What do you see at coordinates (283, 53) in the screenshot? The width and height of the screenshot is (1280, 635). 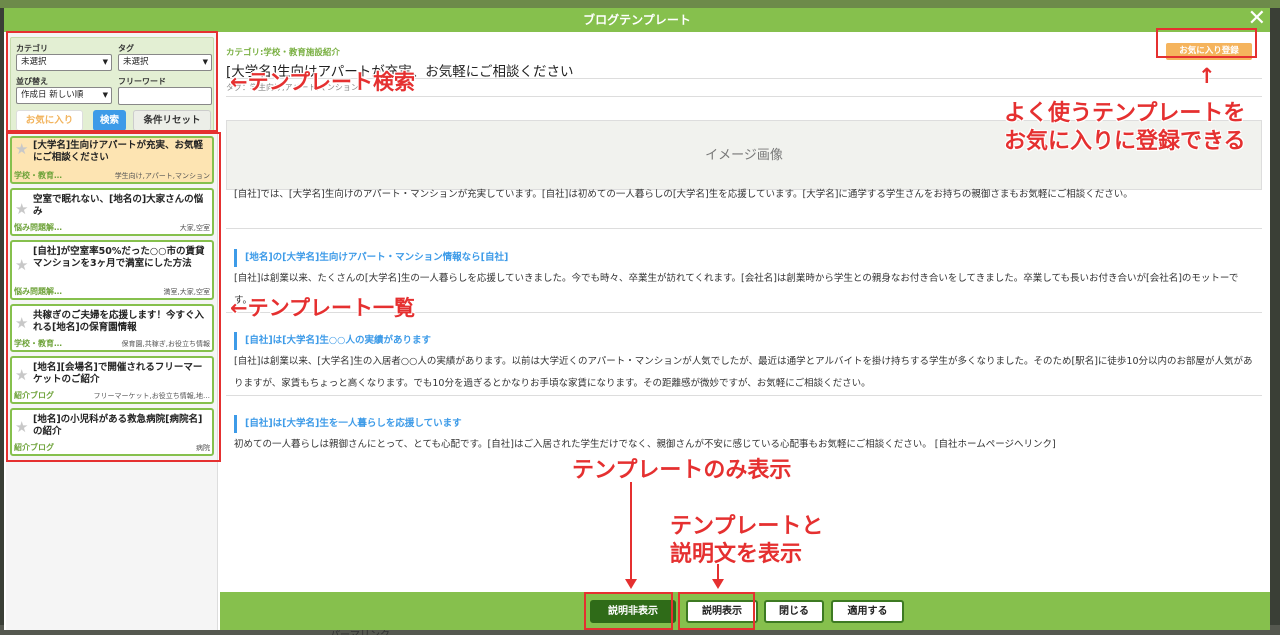 I see `breadcrumb: カテゴリ:学校・教育施設紹介` at bounding box center [283, 53].